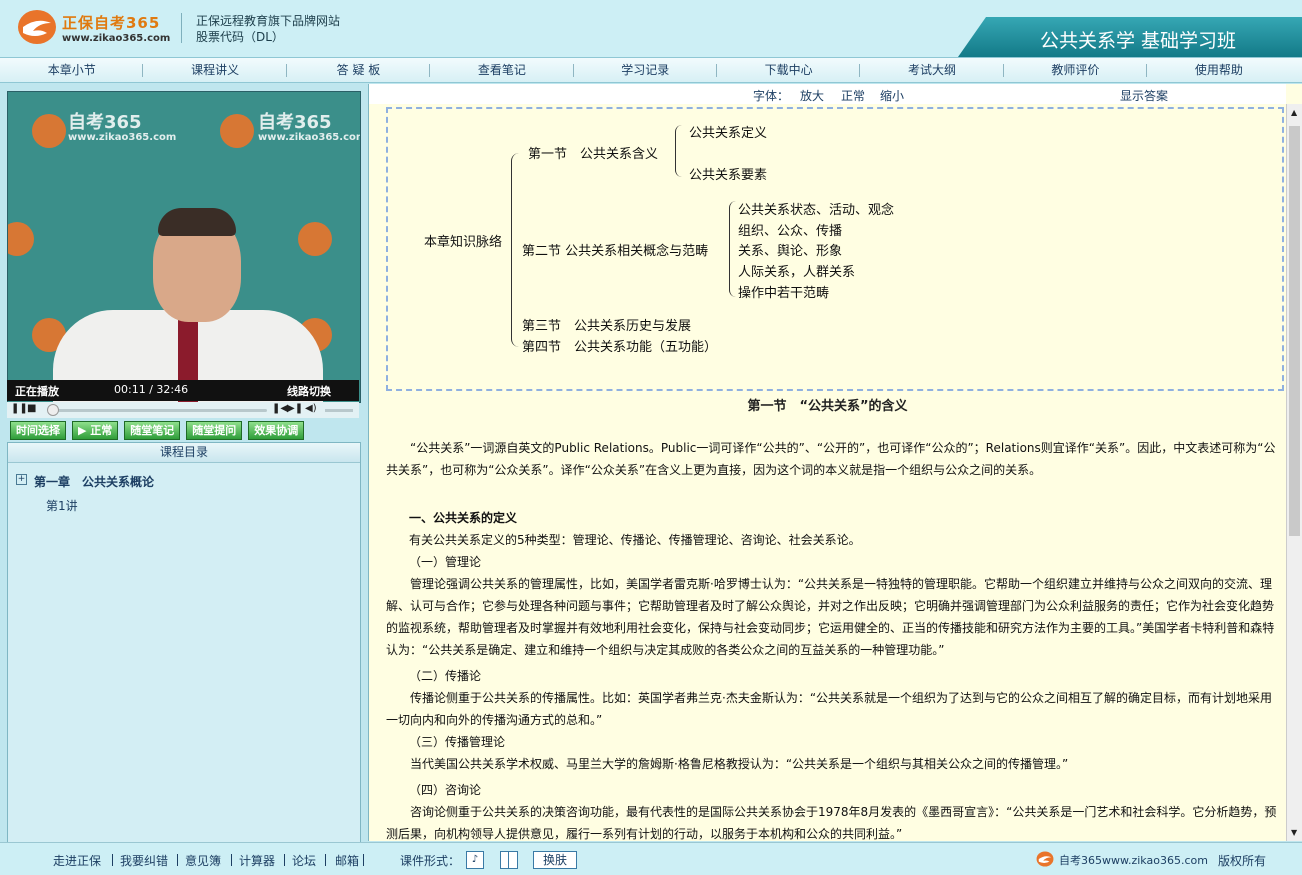 The width and height of the screenshot is (1302, 875). I want to click on tagline: 正保远程教育旗下品牌网站, so click(268, 21).